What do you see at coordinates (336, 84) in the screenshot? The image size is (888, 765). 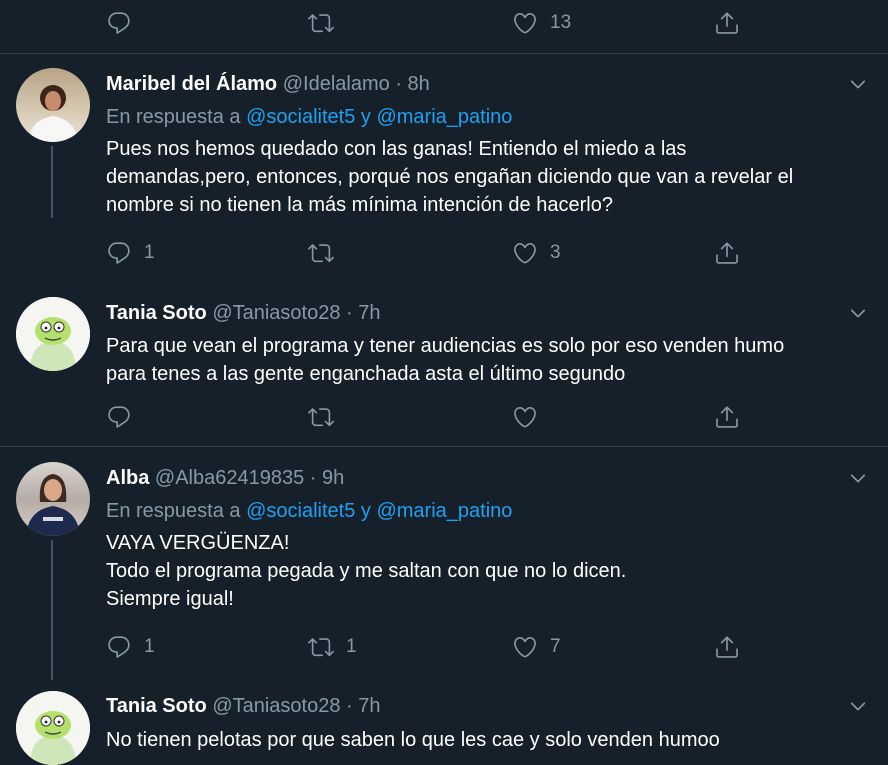 I see `user-handle: @Idelalamo` at bounding box center [336, 84].